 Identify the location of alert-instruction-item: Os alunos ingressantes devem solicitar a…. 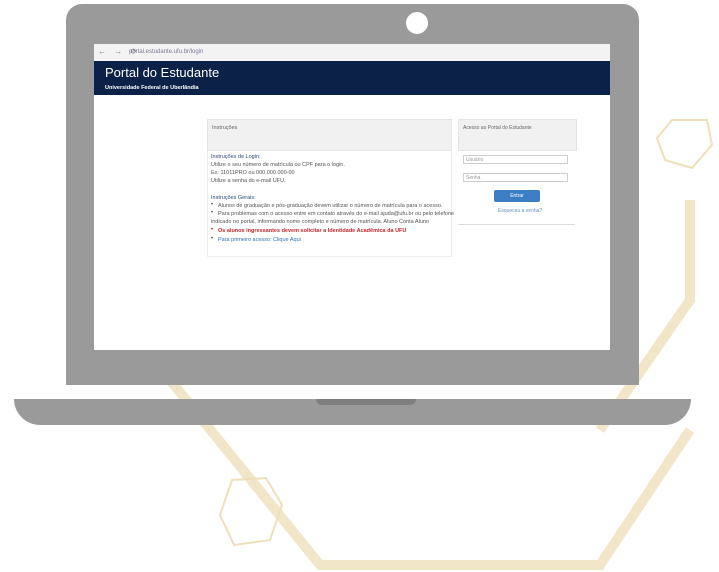
(312, 231).